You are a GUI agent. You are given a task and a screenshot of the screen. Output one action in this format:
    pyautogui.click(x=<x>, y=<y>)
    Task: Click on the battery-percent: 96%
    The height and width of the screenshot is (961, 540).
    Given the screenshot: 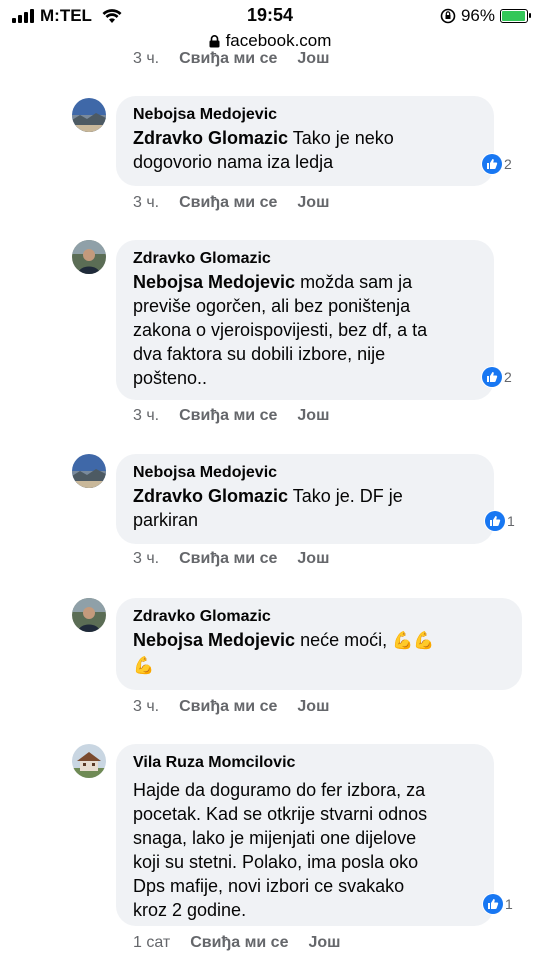 What is the action you would take?
    pyautogui.click(x=477, y=15)
    